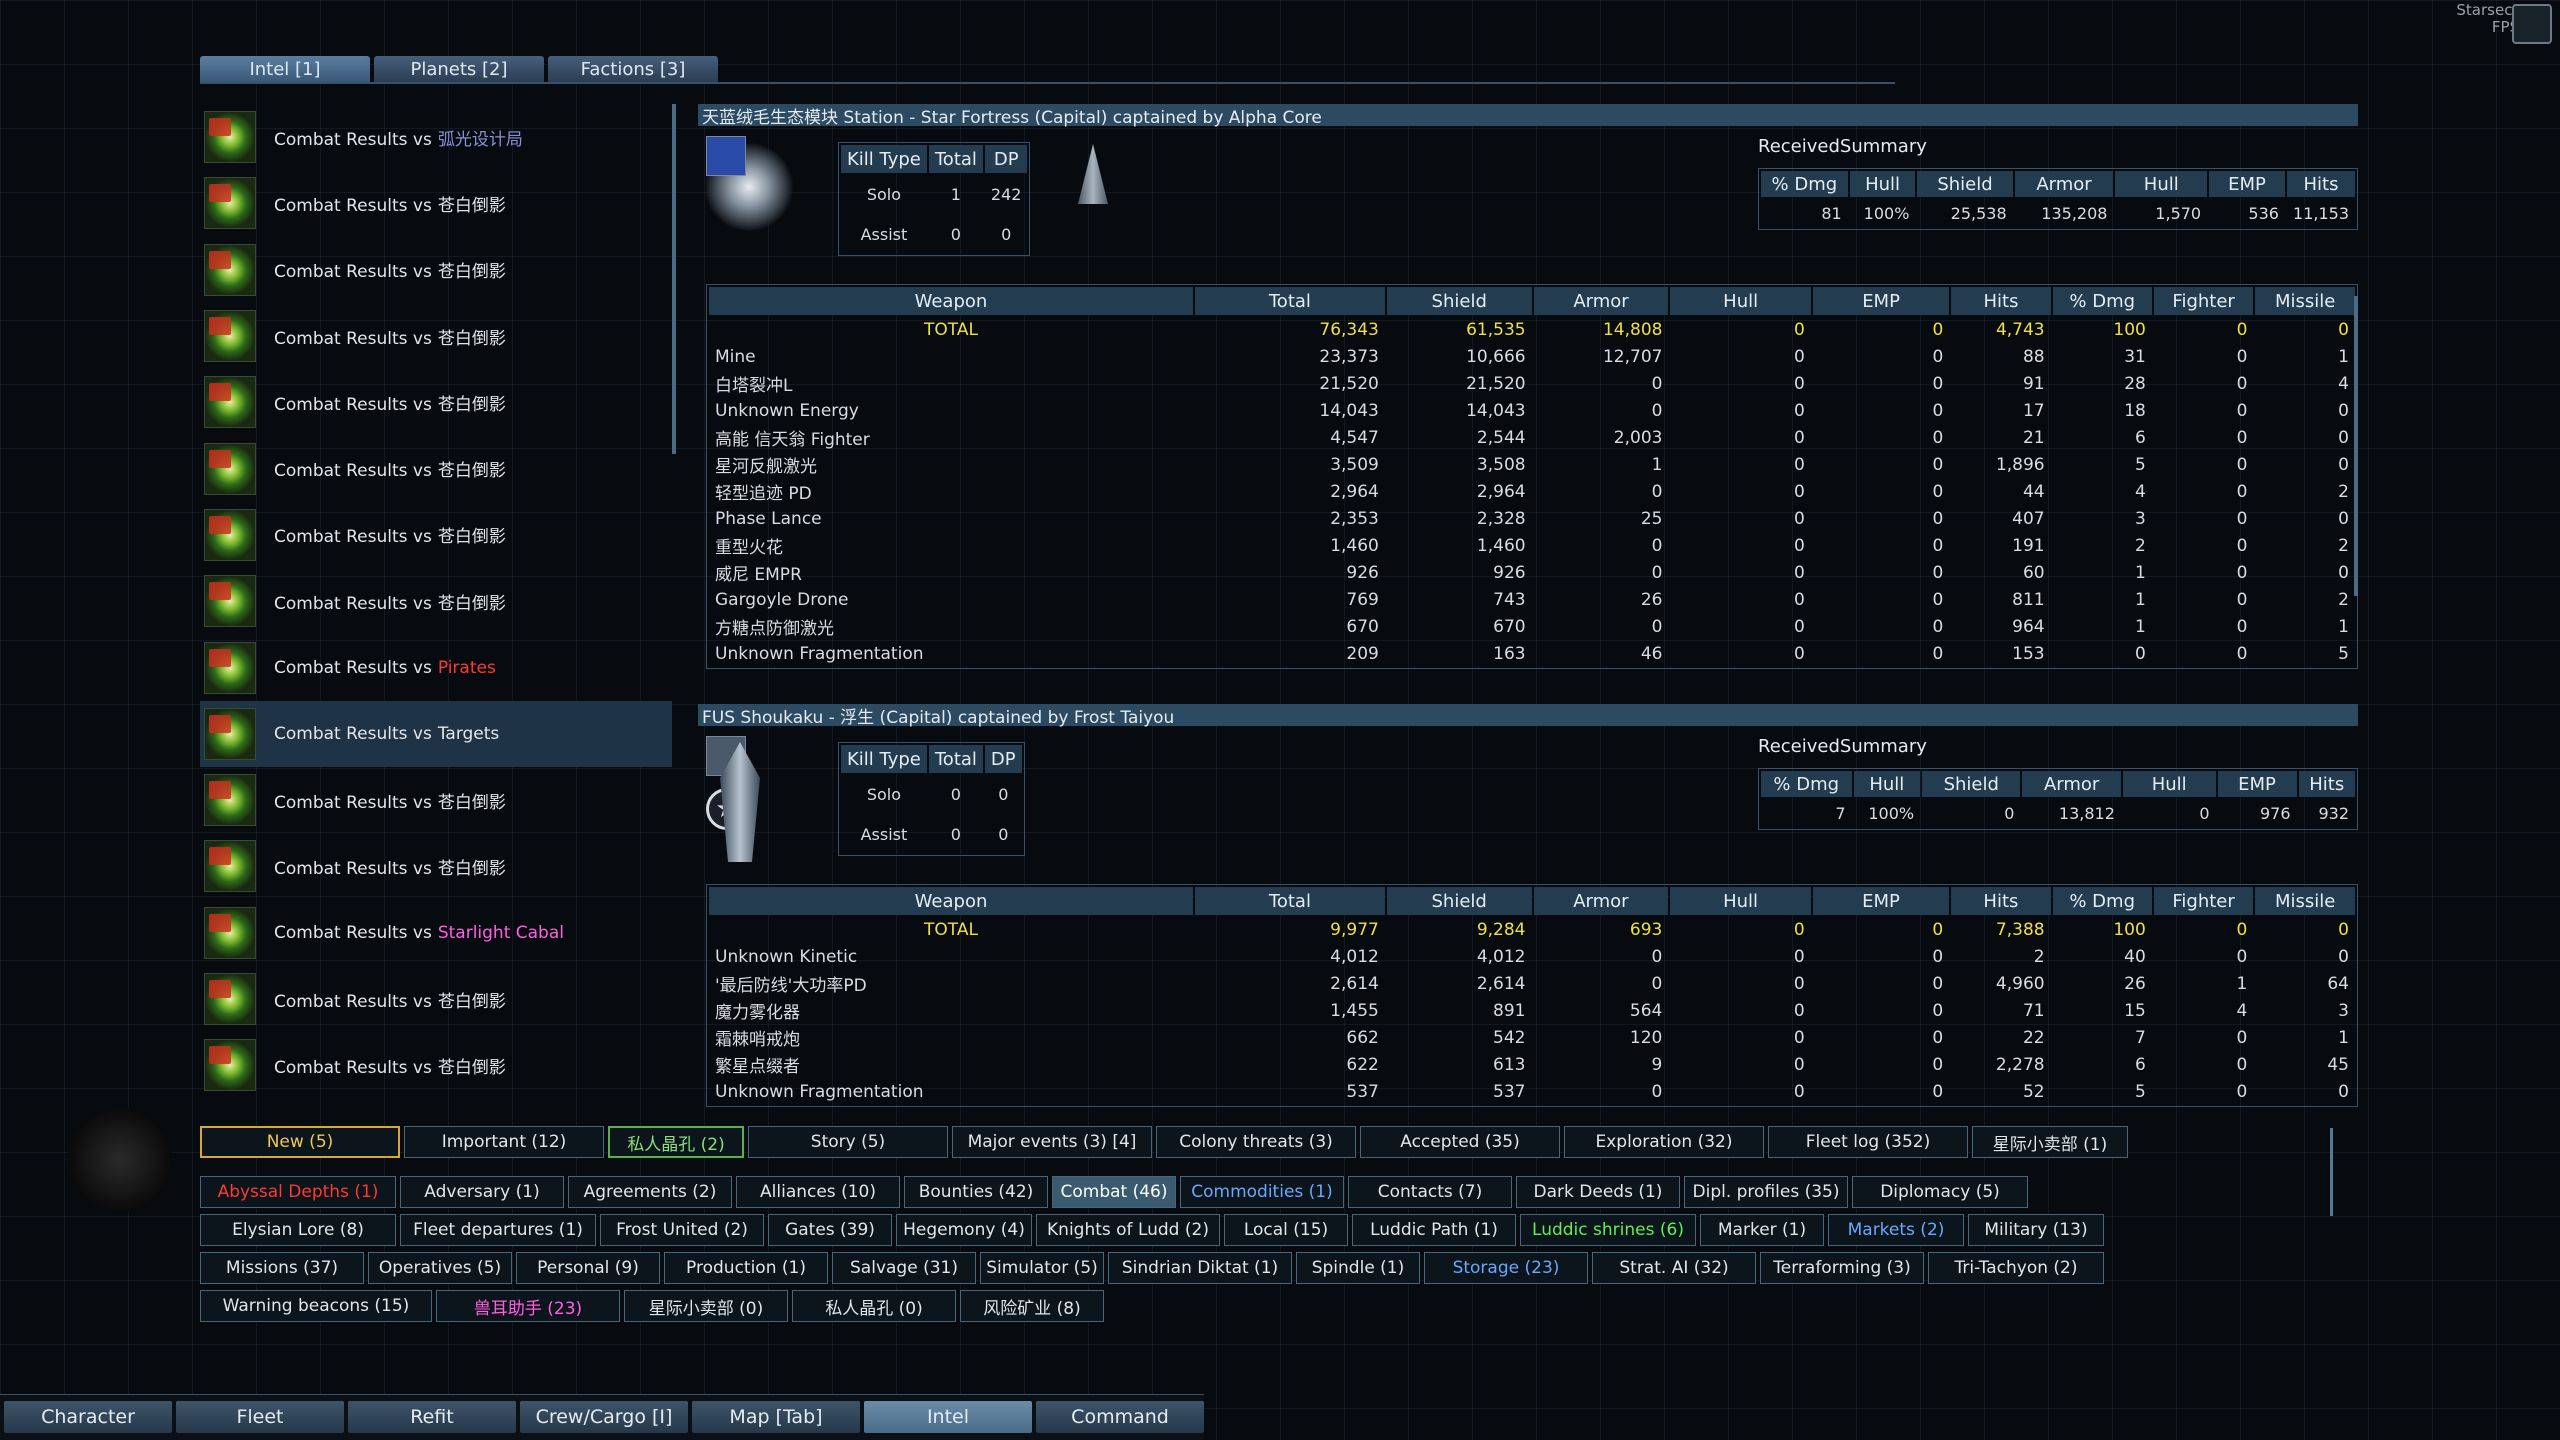 The image size is (2560, 1440). What do you see at coordinates (1940, 1192) in the screenshot?
I see `filter-tab: Diplomacy (5)` at bounding box center [1940, 1192].